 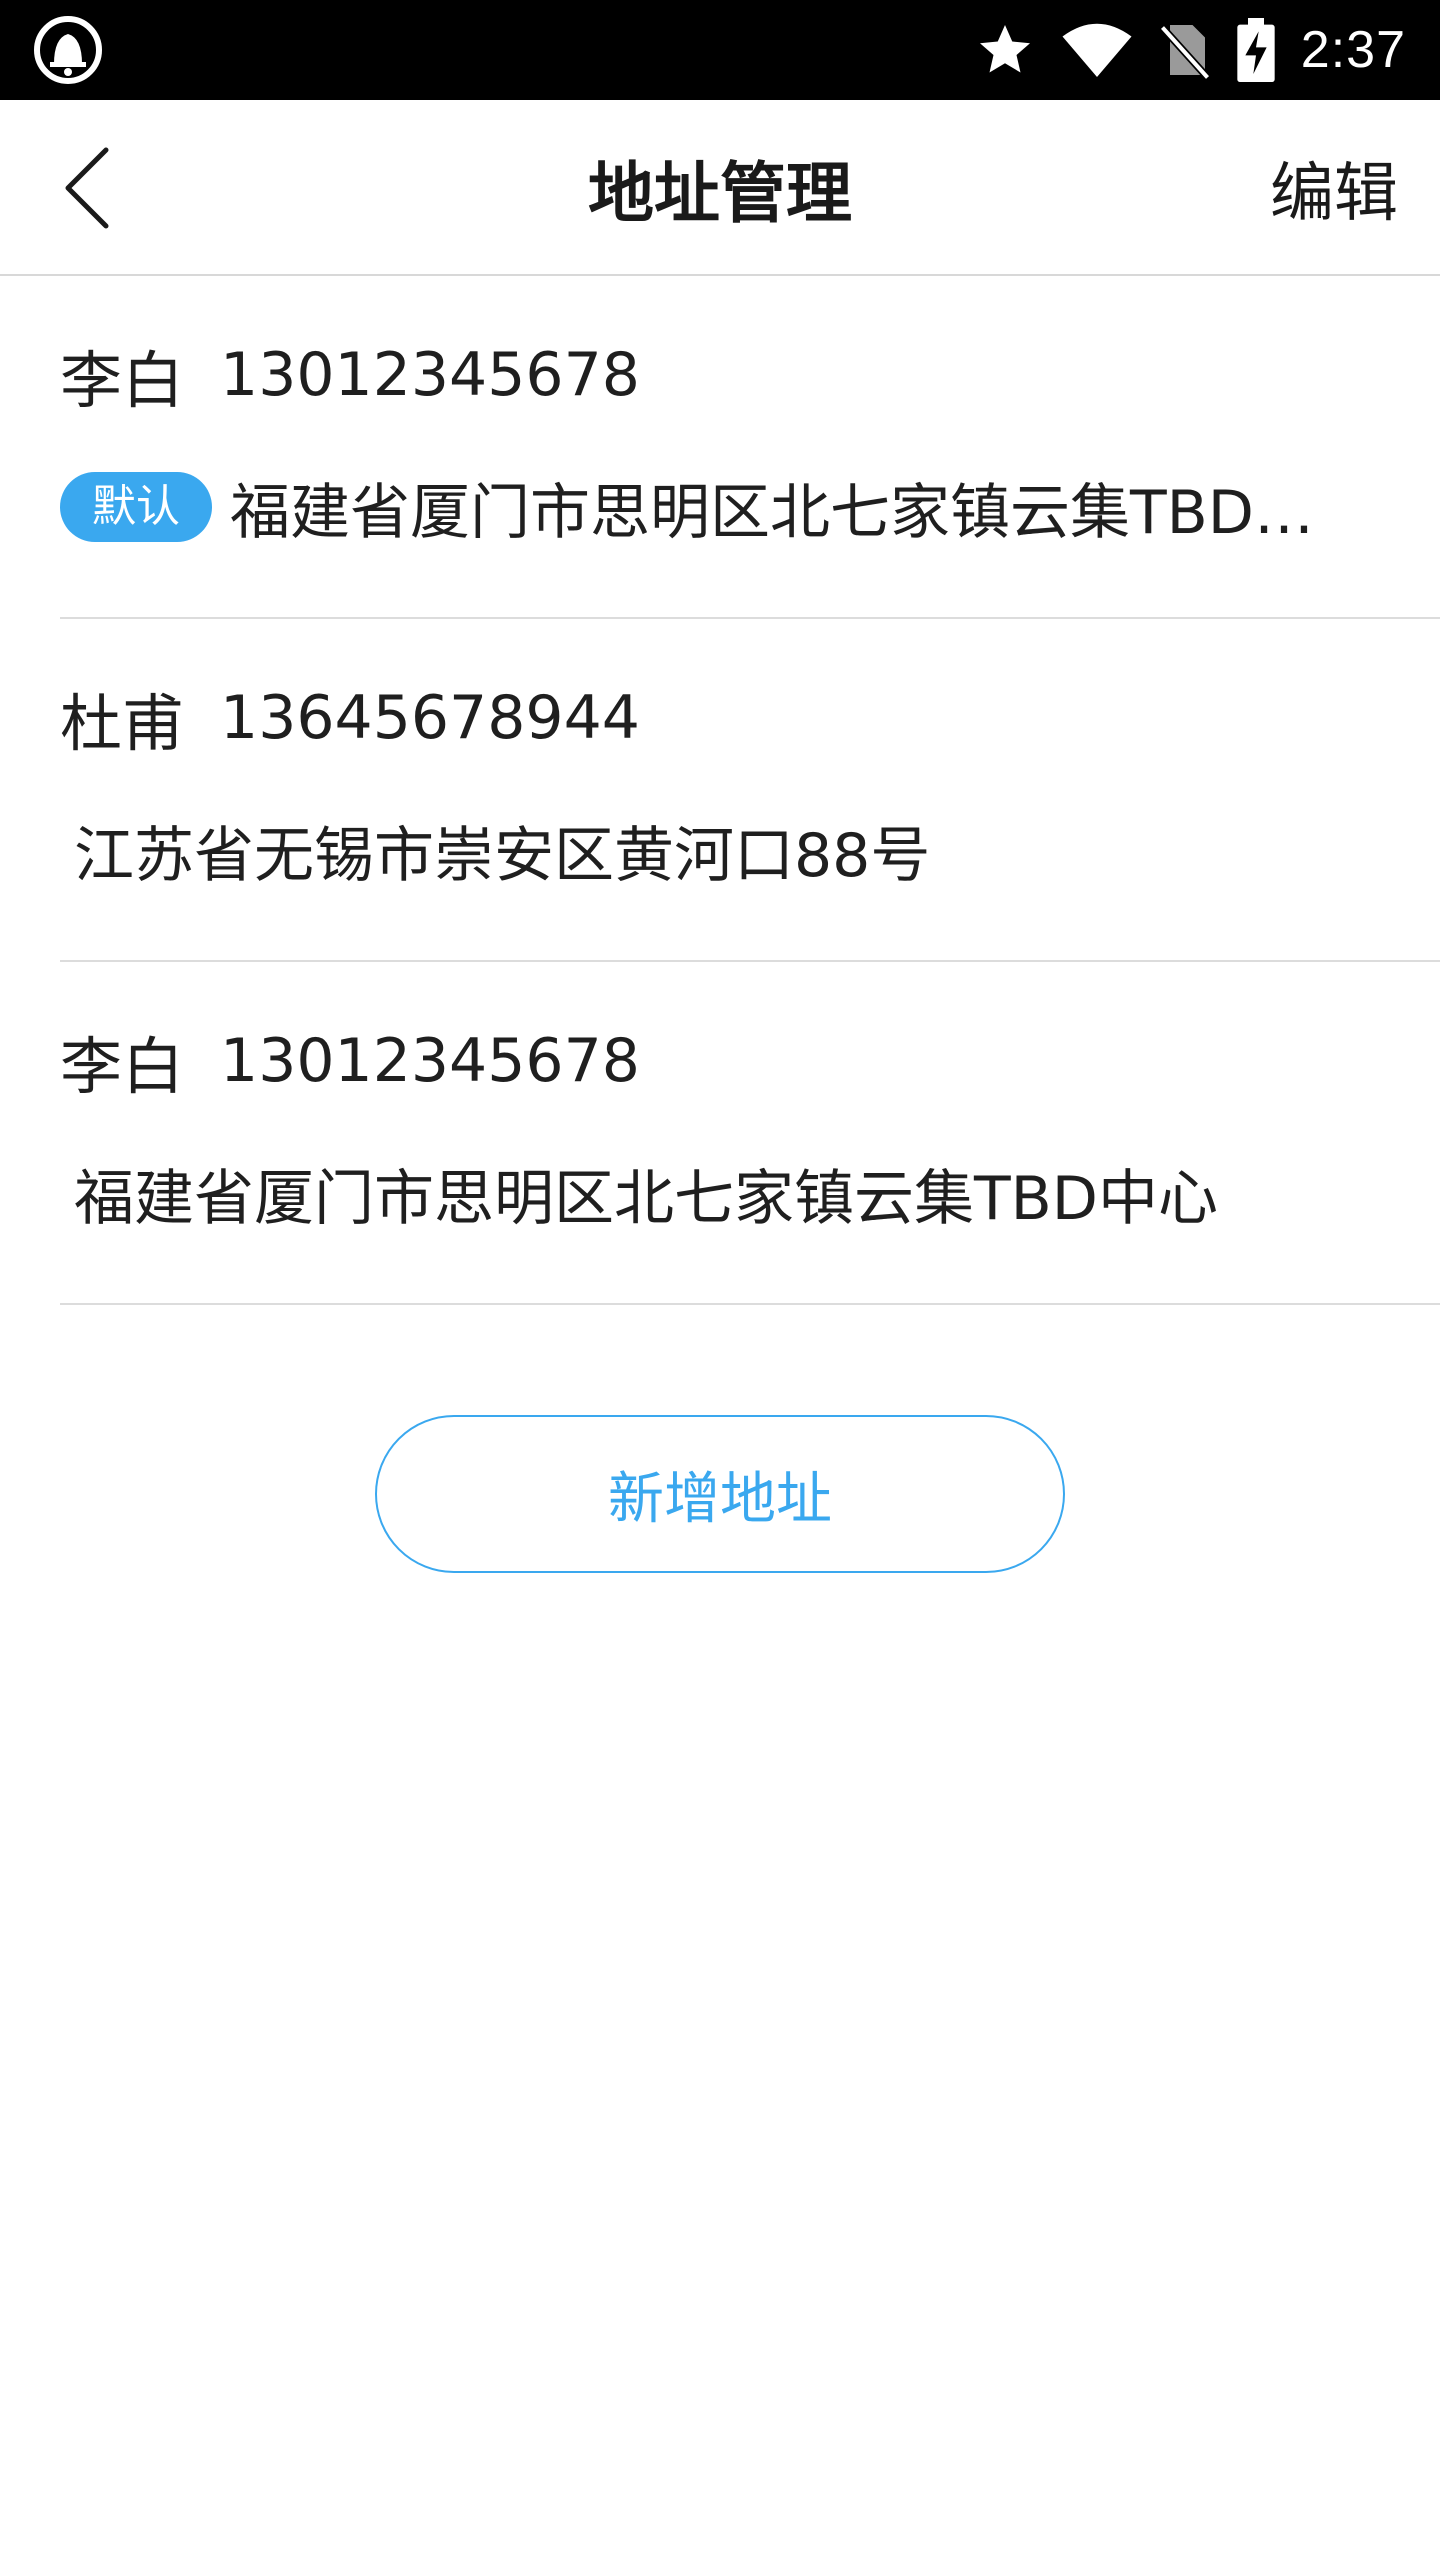 I want to click on address-item: 杜甫 13645678944 江苏省无锡市崇安区黄河口88号, so click(x=750, y=790).